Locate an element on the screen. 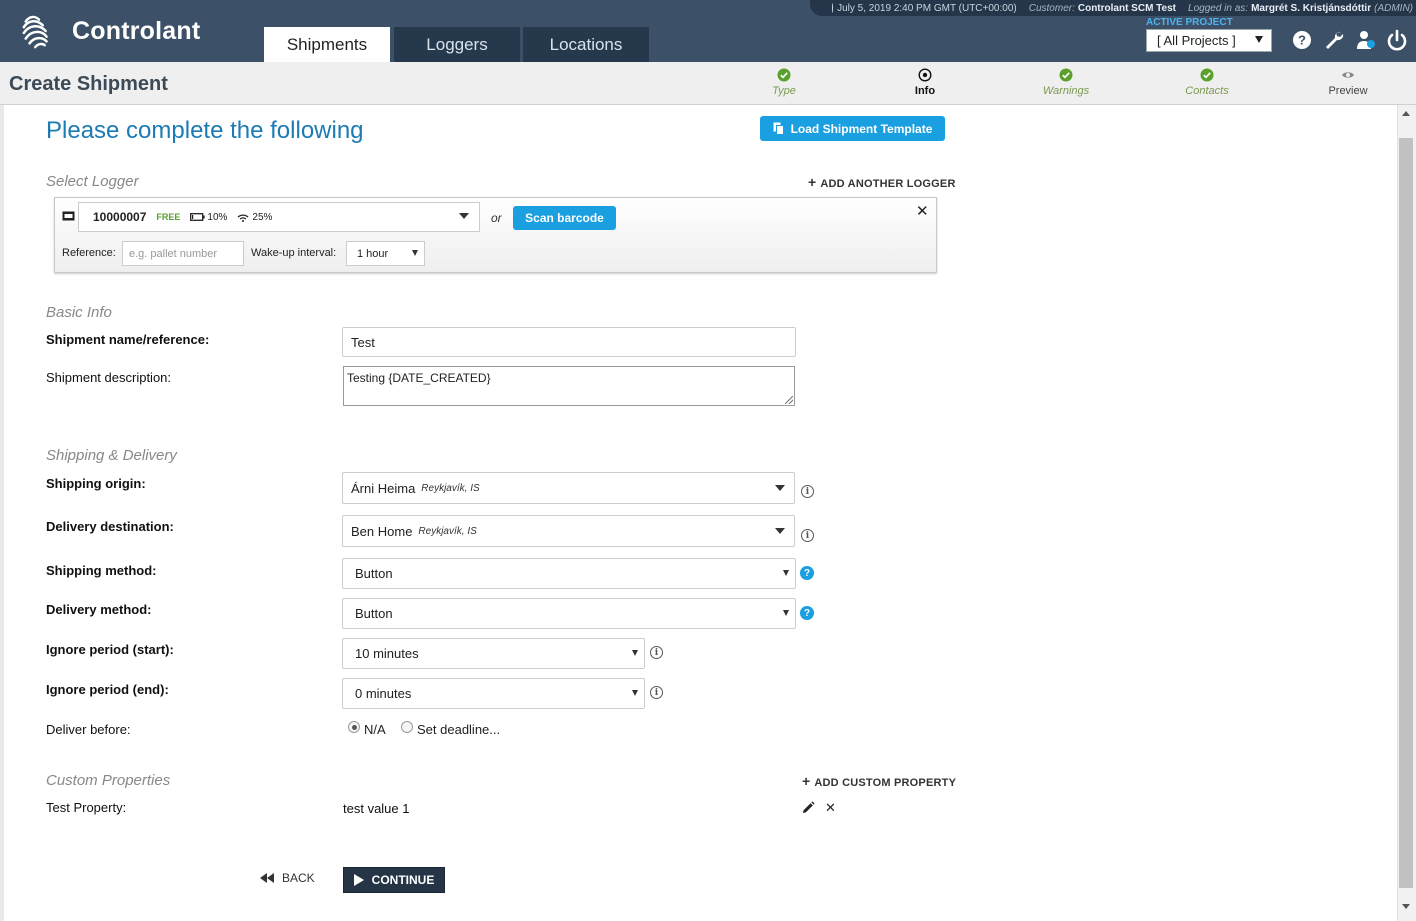 The height and width of the screenshot is (921, 1416). remove-logger-close-icon: ✕ is located at coordinates (922, 211).